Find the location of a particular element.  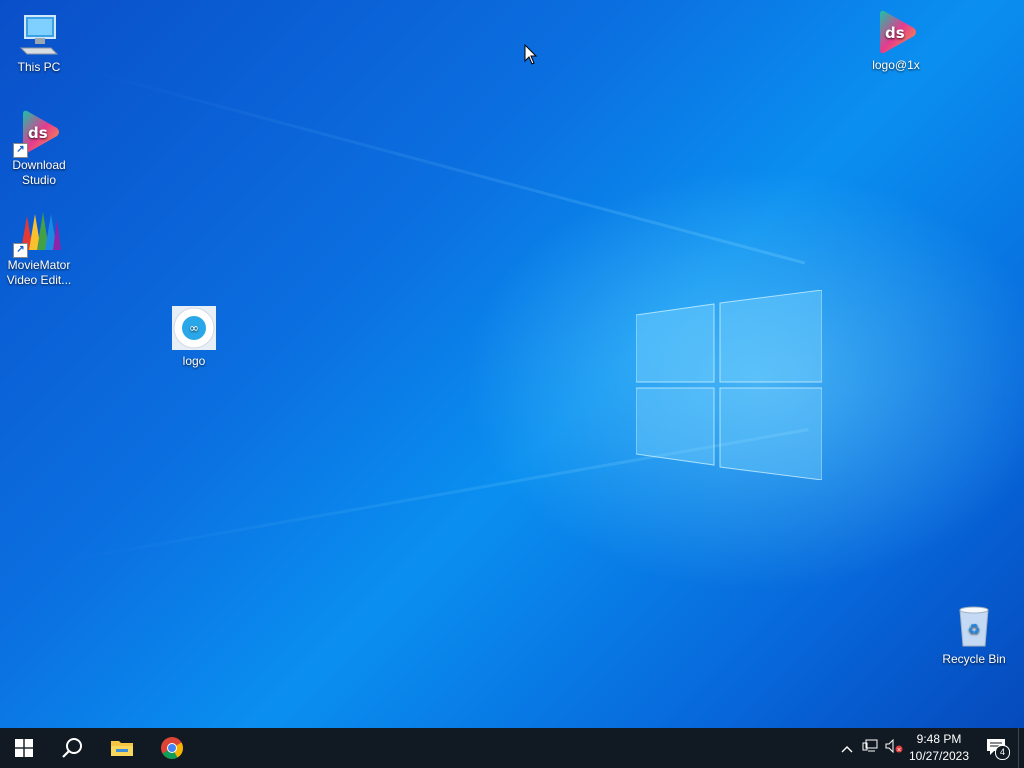

desktop-icon-label: Recycle Bin is located at coordinates (974, 659).